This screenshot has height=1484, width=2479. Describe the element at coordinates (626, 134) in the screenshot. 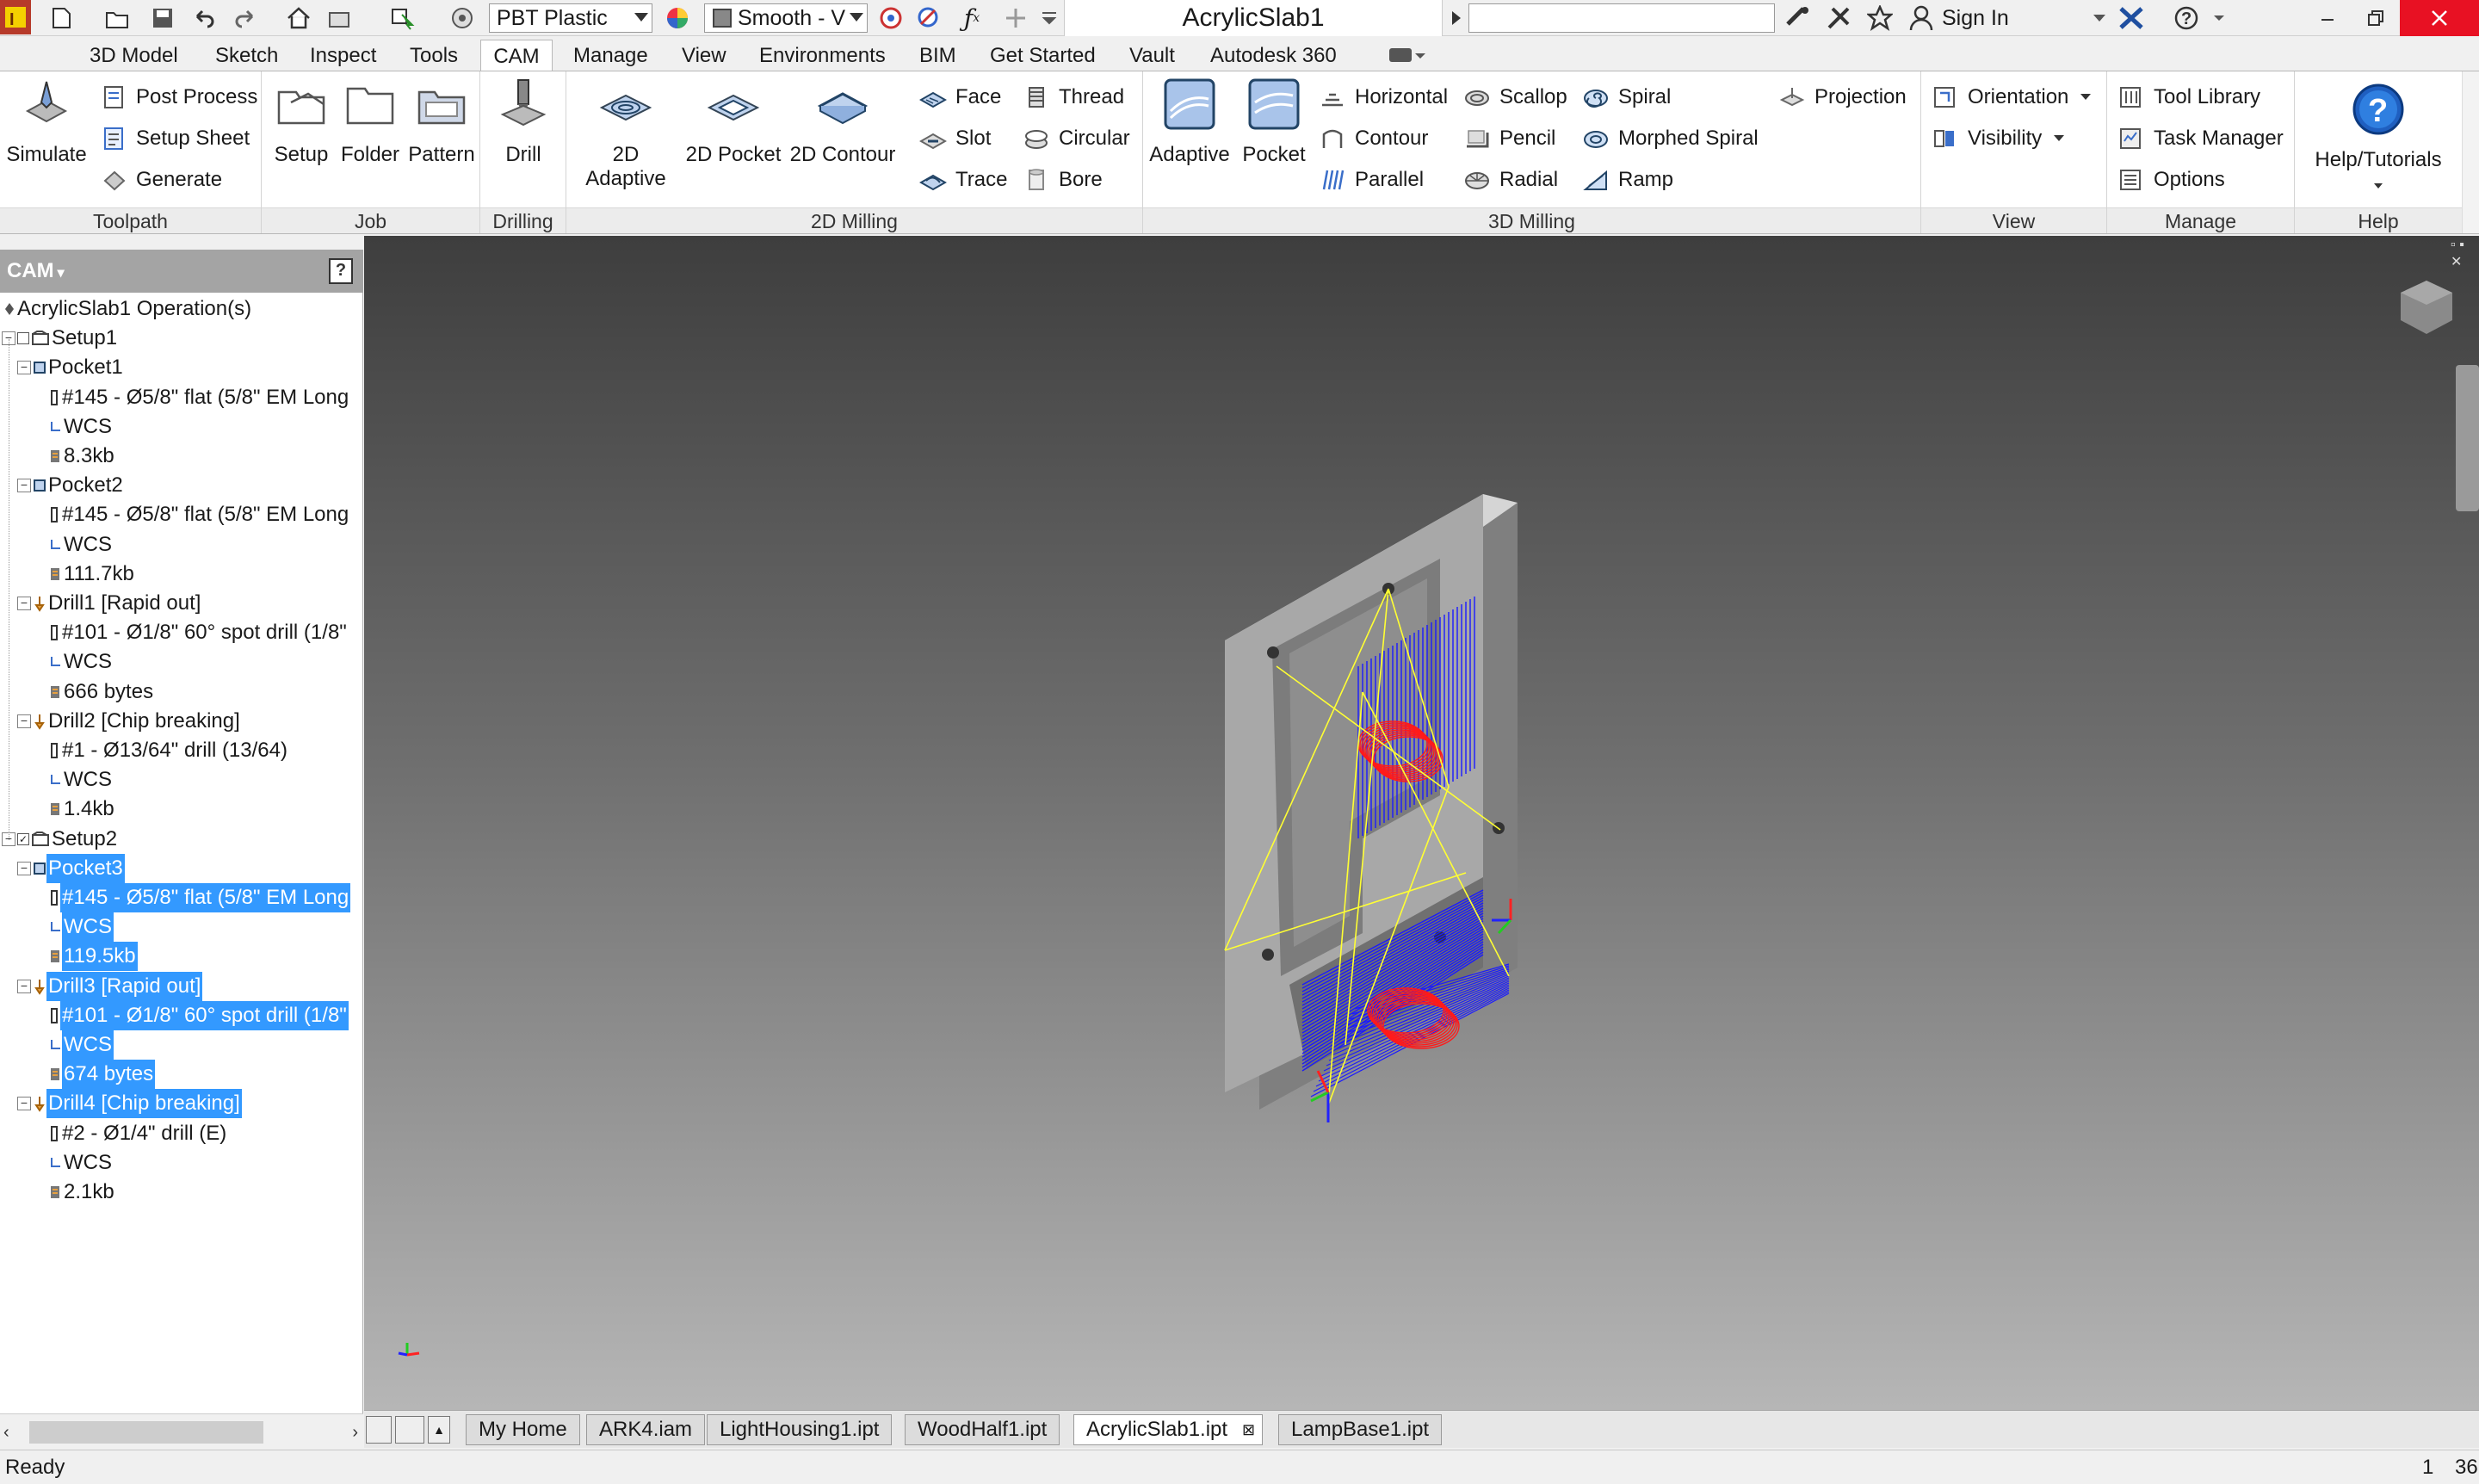

I see `2d-adaptive-button: 2D Adaptive` at that location.